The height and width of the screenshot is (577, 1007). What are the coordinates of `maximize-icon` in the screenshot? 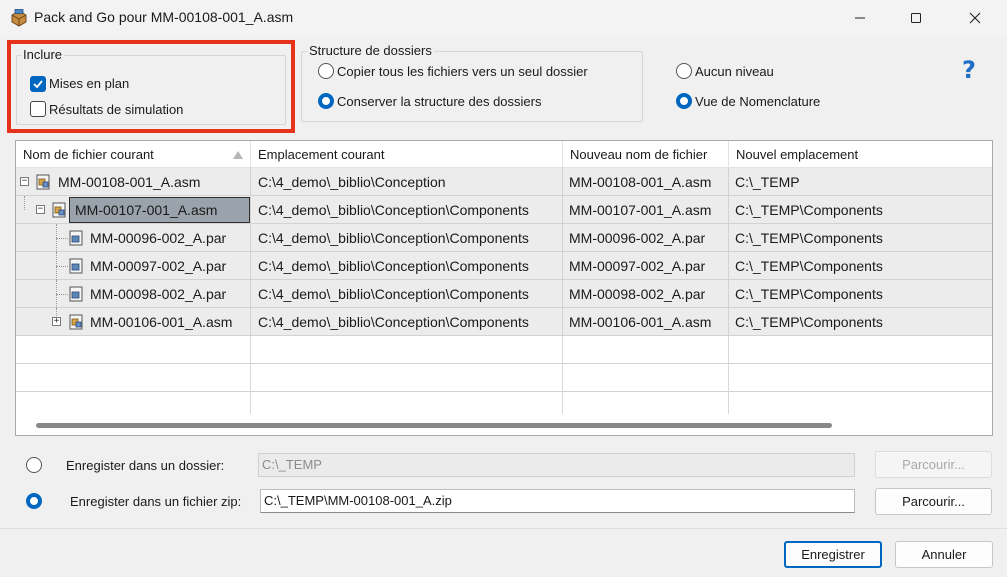 It's located at (916, 18).